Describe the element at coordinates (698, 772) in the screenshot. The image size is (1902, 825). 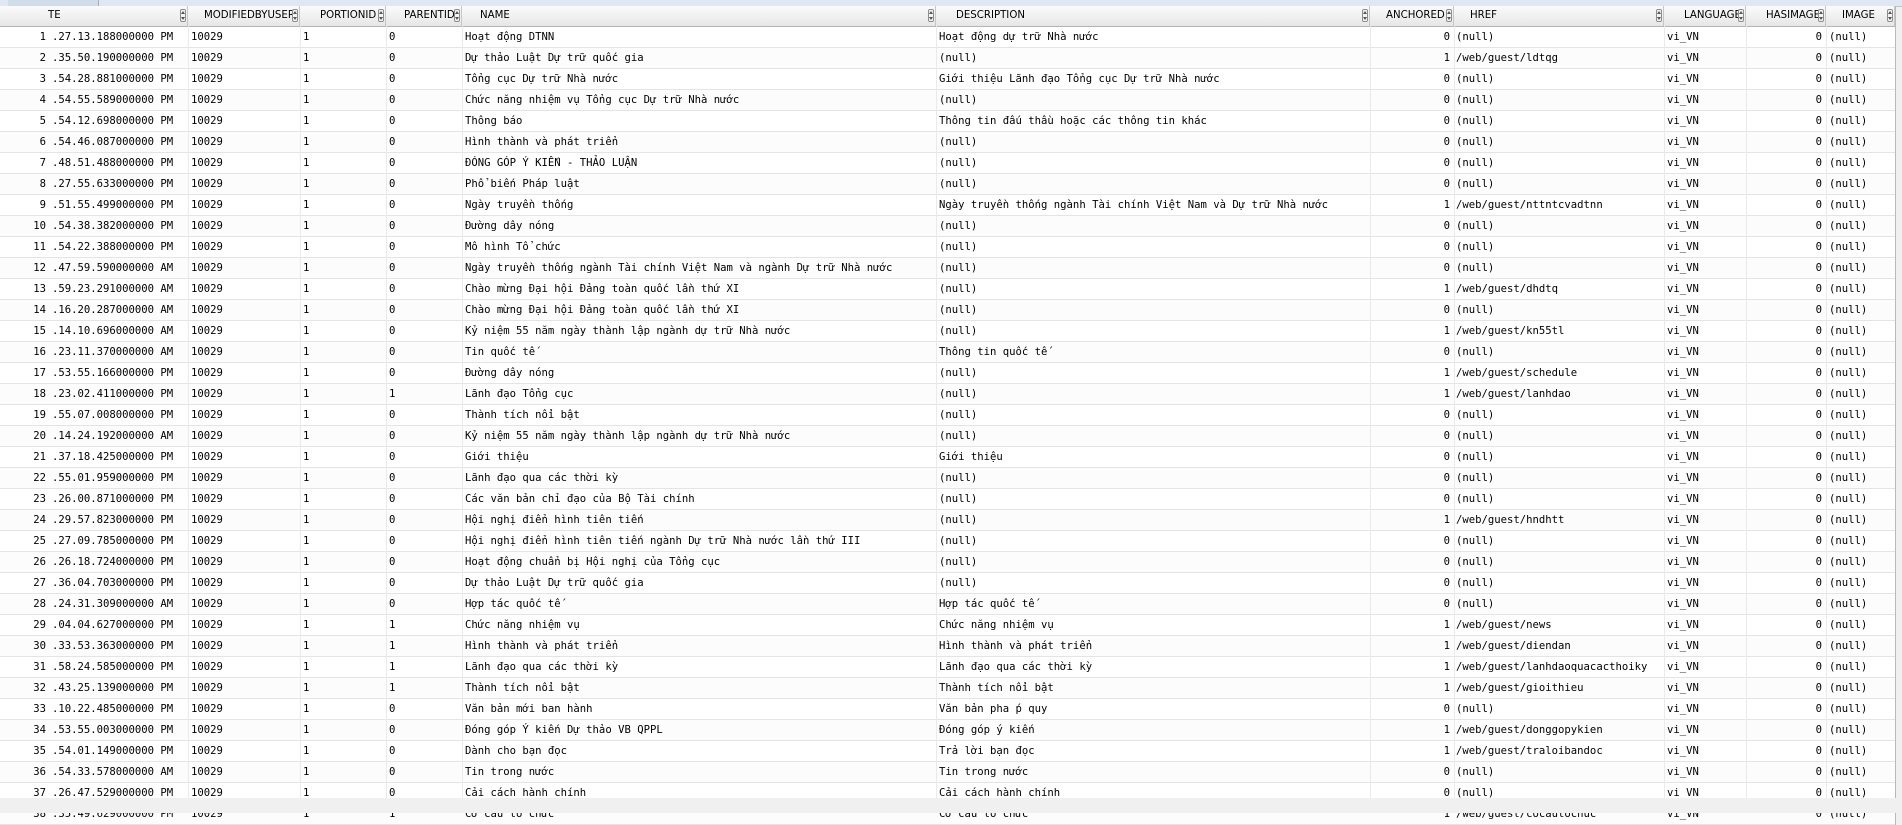
I see `cell-name: Tin trong nước` at that location.